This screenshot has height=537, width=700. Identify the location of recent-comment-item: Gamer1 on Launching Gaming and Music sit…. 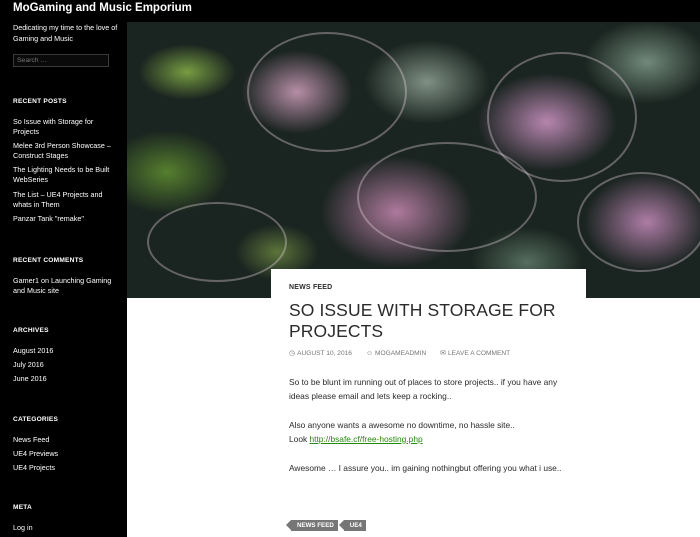
(63, 286).